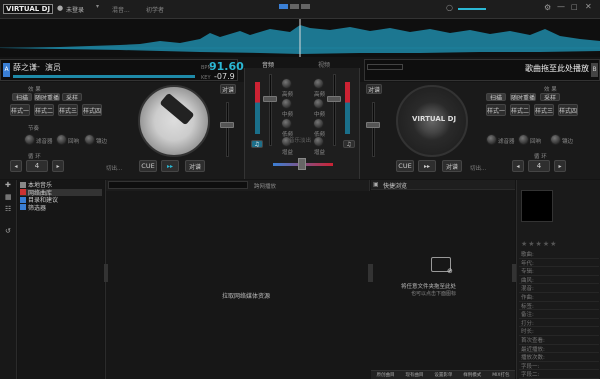 Image resolution: width=600 pixels, height=379 pixels. Describe the element at coordinates (300, 38) in the screenshot. I see `waveform-overview` at that location.